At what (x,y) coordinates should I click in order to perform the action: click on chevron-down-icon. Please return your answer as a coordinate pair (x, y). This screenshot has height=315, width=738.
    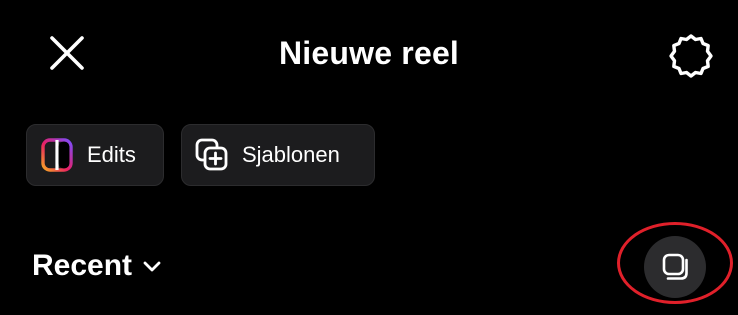
    Looking at the image, I should click on (152, 267).